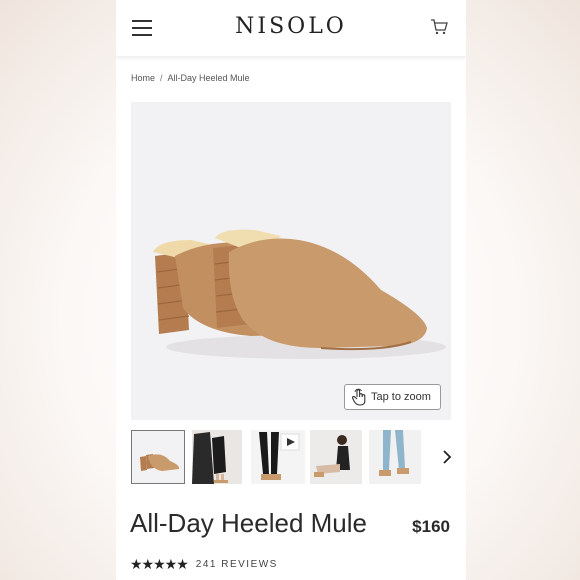 The height and width of the screenshot is (580, 580). I want to click on thumb-shoe-image, so click(158, 457).